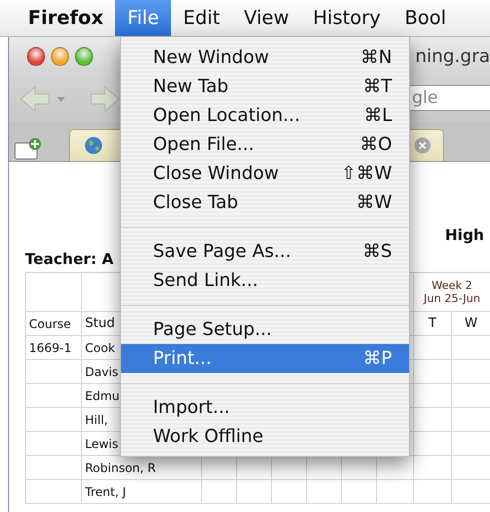  Describe the element at coordinates (50, 347) in the screenshot. I see `course-number: 1669-1` at that location.